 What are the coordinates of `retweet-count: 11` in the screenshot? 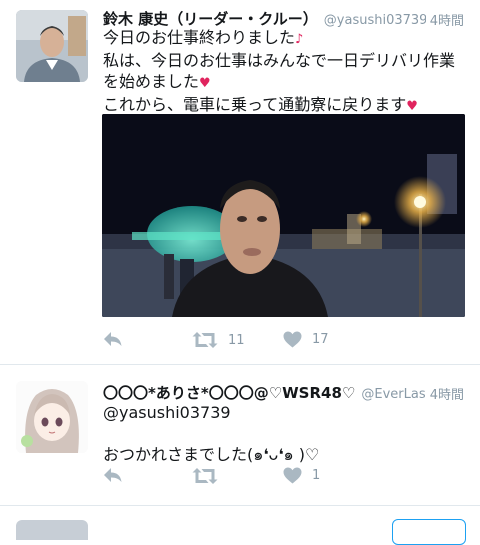 It's located at (236, 340).